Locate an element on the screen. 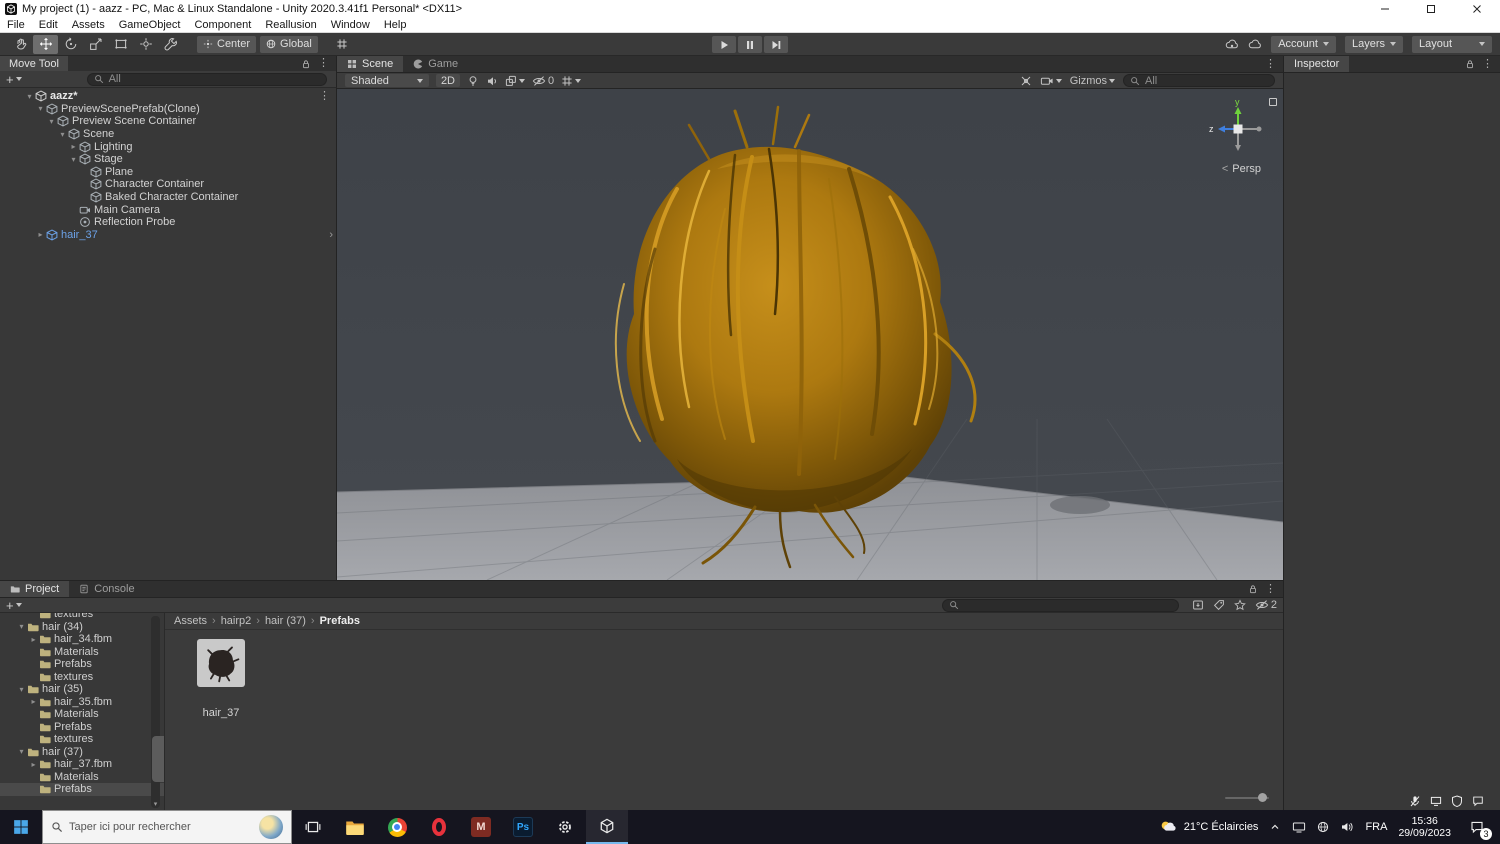  language-indicator: FRA is located at coordinates (1376, 827).